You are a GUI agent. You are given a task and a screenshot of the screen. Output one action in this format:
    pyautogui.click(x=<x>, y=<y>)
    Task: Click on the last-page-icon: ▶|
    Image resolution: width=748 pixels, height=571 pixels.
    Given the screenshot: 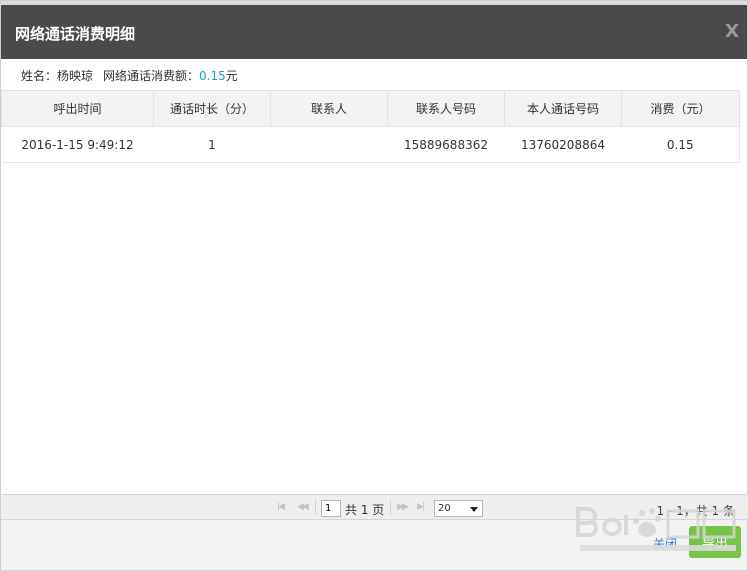 What is the action you would take?
    pyautogui.click(x=421, y=507)
    